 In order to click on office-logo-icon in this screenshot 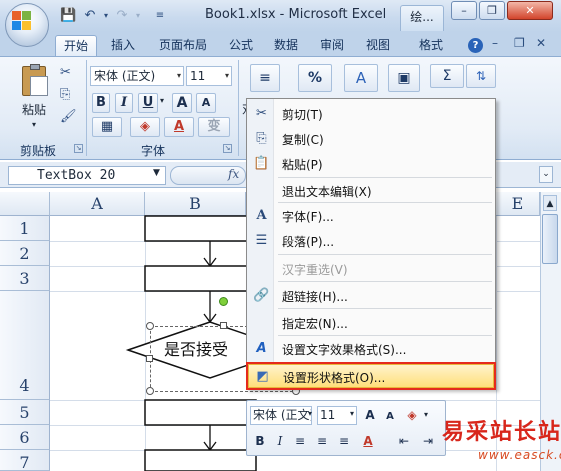, I will do `click(22, 21)`.